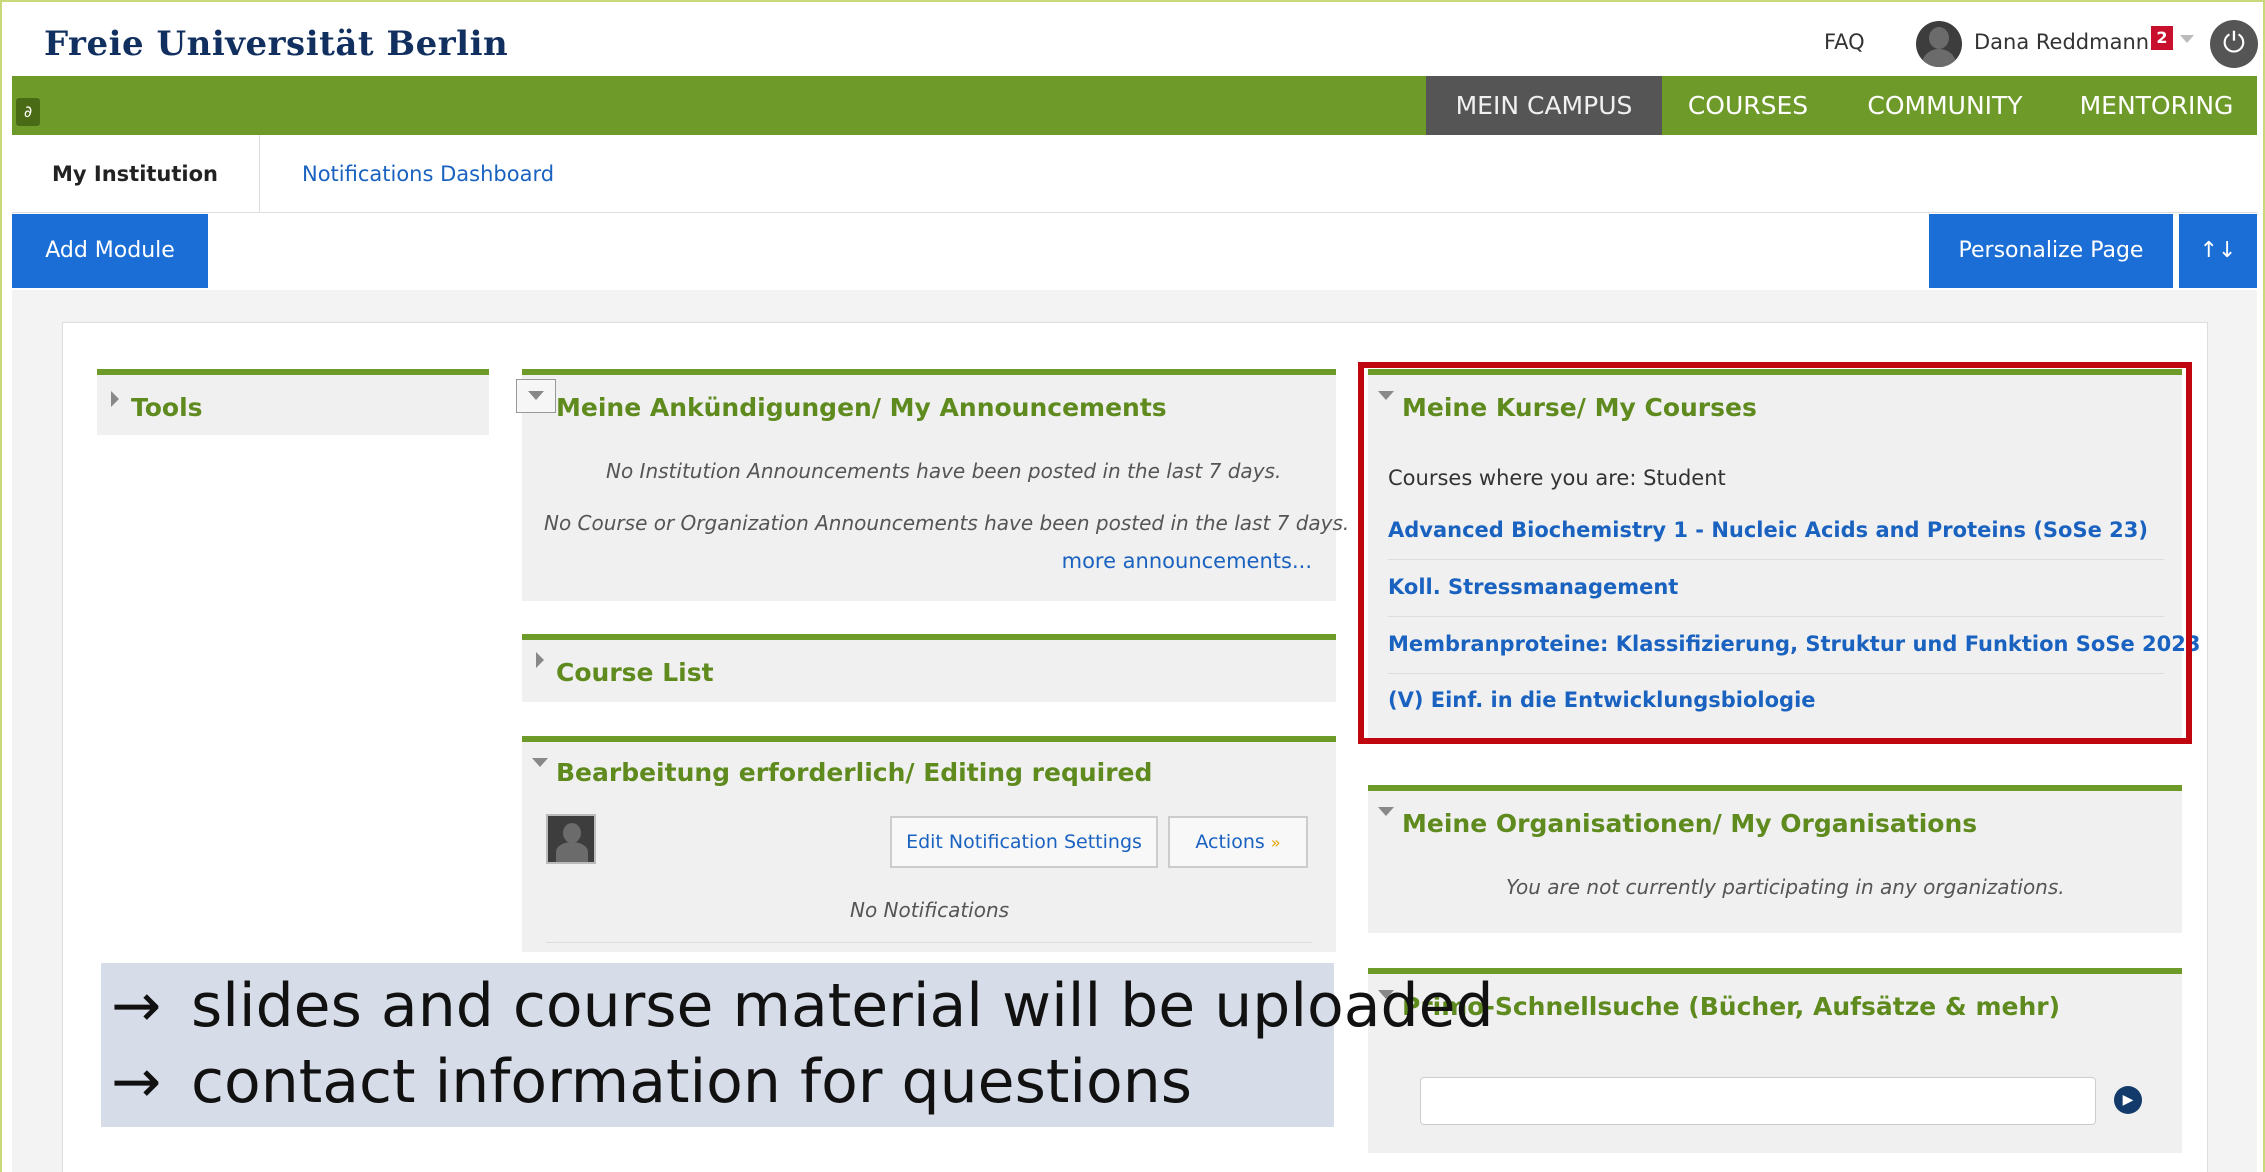 The height and width of the screenshot is (1172, 2265). I want to click on collapse-toggle, so click(536, 396).